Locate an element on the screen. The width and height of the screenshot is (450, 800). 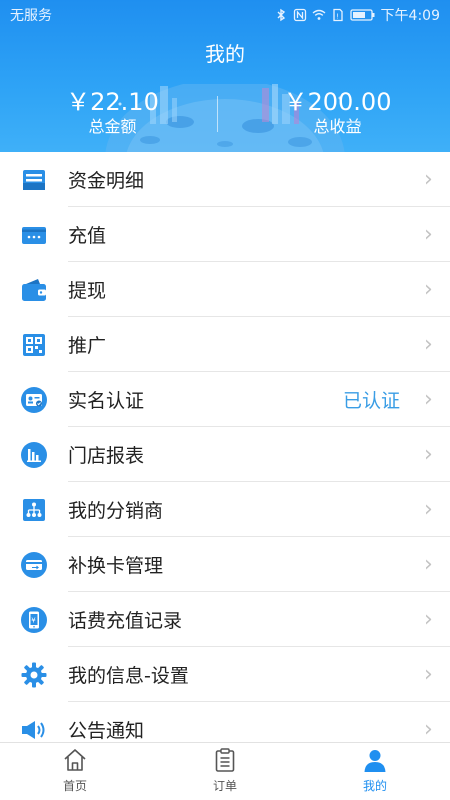
menu-item-card-replacement: 补换卡管理 › is located at coordinates (225, 564).